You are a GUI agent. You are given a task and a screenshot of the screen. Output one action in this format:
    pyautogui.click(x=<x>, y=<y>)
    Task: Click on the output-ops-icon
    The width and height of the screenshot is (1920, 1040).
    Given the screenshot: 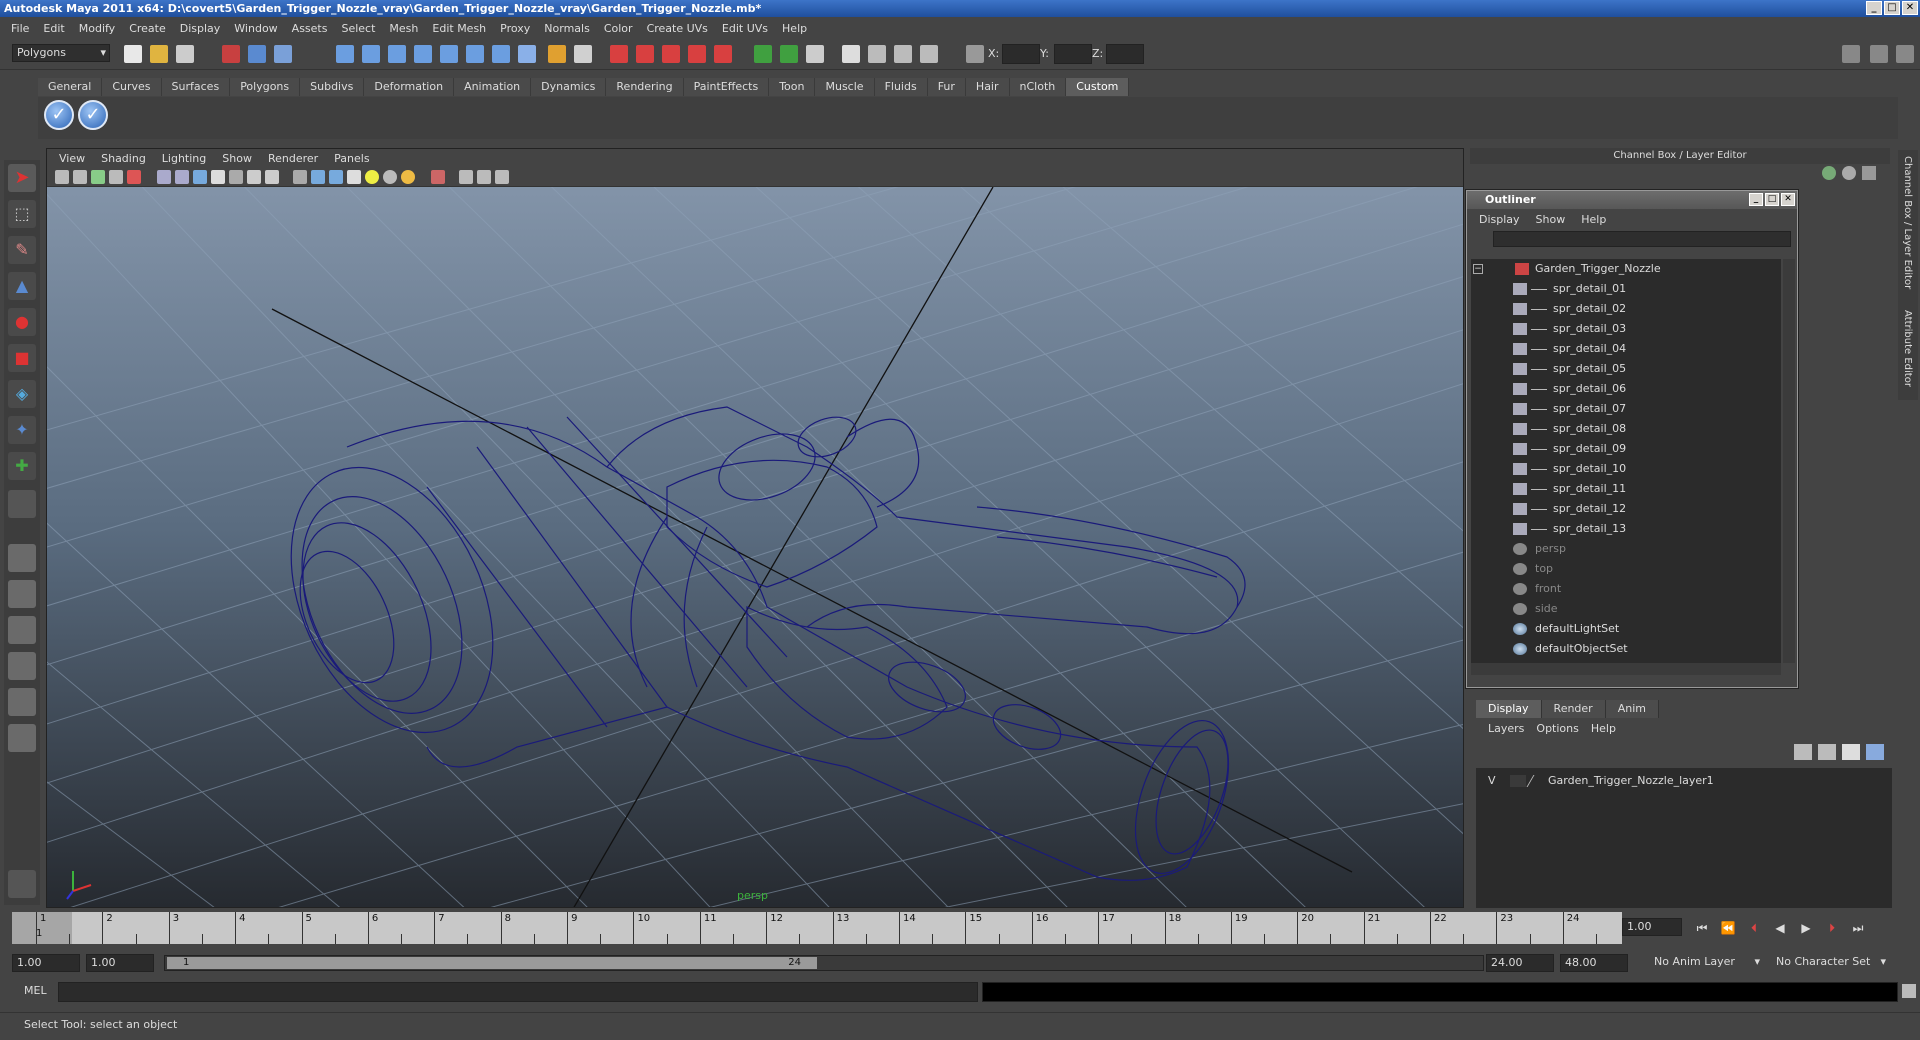 What is the action you would take?
    pyautogui.click(x=789, y=54)
    